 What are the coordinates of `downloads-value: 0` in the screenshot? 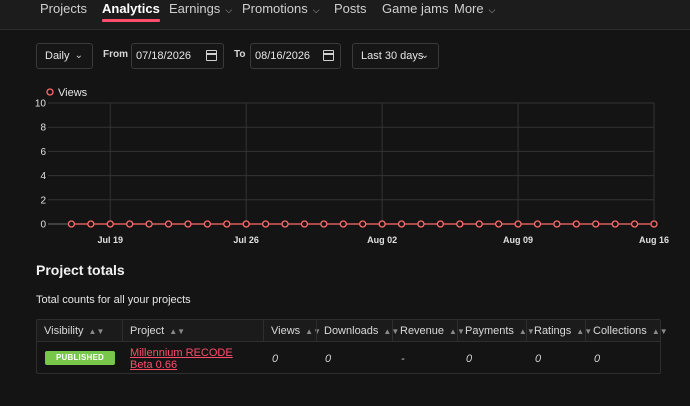 It's located at (328, 359).